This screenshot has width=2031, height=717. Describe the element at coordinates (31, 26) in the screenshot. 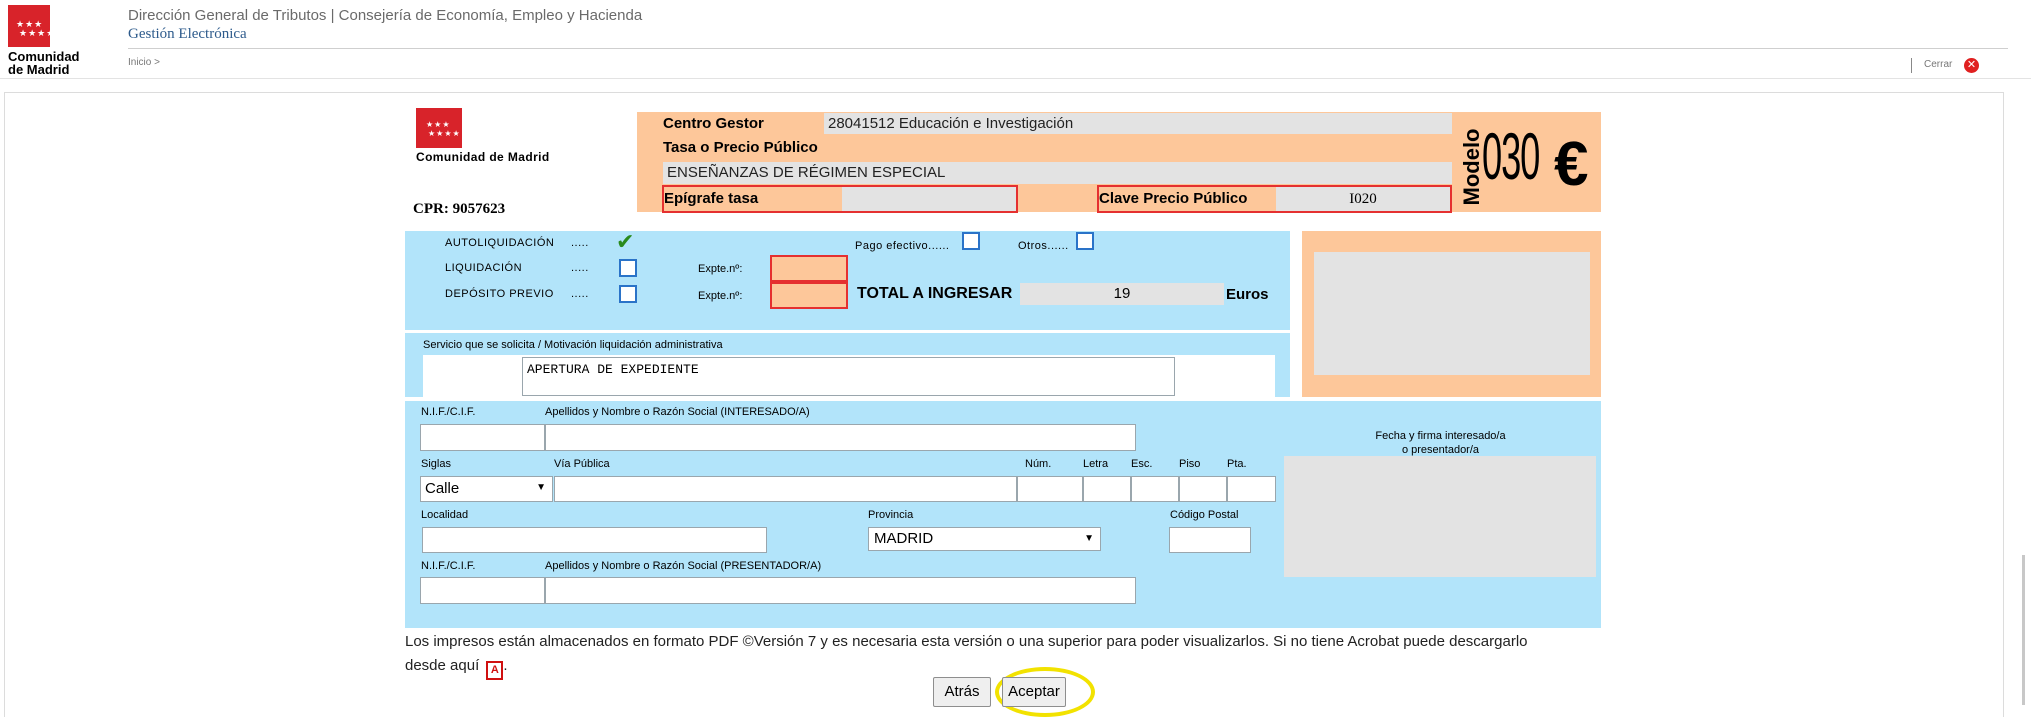

I see `comunidad-madrid-flag-logo: ★★★ ★★★★` at that location.